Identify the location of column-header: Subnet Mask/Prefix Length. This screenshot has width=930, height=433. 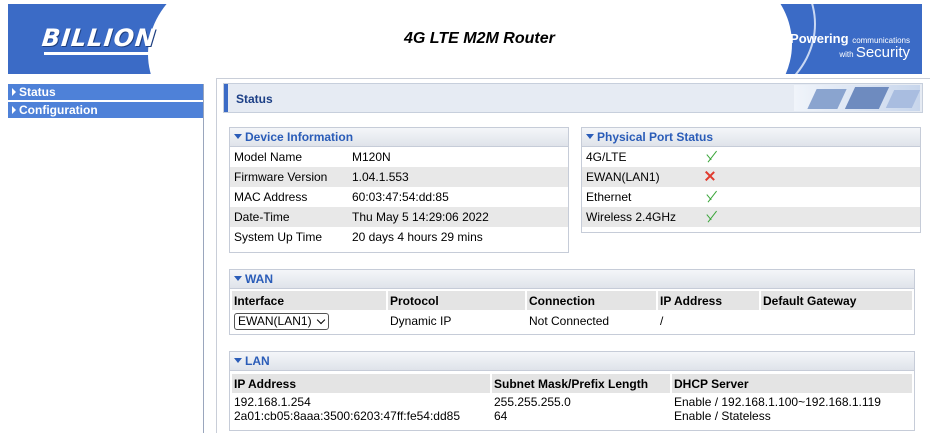
(581, 383).